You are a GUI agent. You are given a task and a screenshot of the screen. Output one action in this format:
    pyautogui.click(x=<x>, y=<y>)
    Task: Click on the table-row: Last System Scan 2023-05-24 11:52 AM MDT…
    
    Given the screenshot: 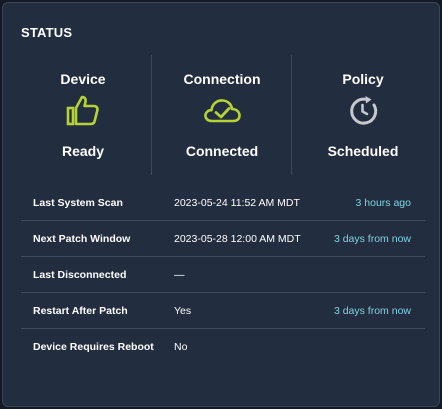 What is the action you would take?
    pyautogui.click(x=223, y=203)
    